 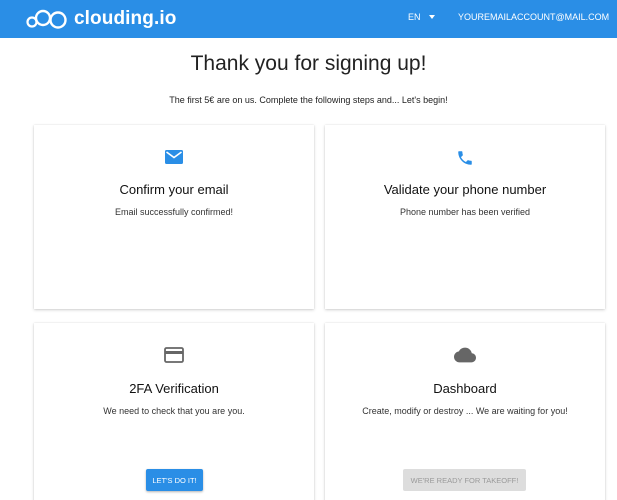 I want to click on brand-logo: clouding.io, so click(x=101, y=19).